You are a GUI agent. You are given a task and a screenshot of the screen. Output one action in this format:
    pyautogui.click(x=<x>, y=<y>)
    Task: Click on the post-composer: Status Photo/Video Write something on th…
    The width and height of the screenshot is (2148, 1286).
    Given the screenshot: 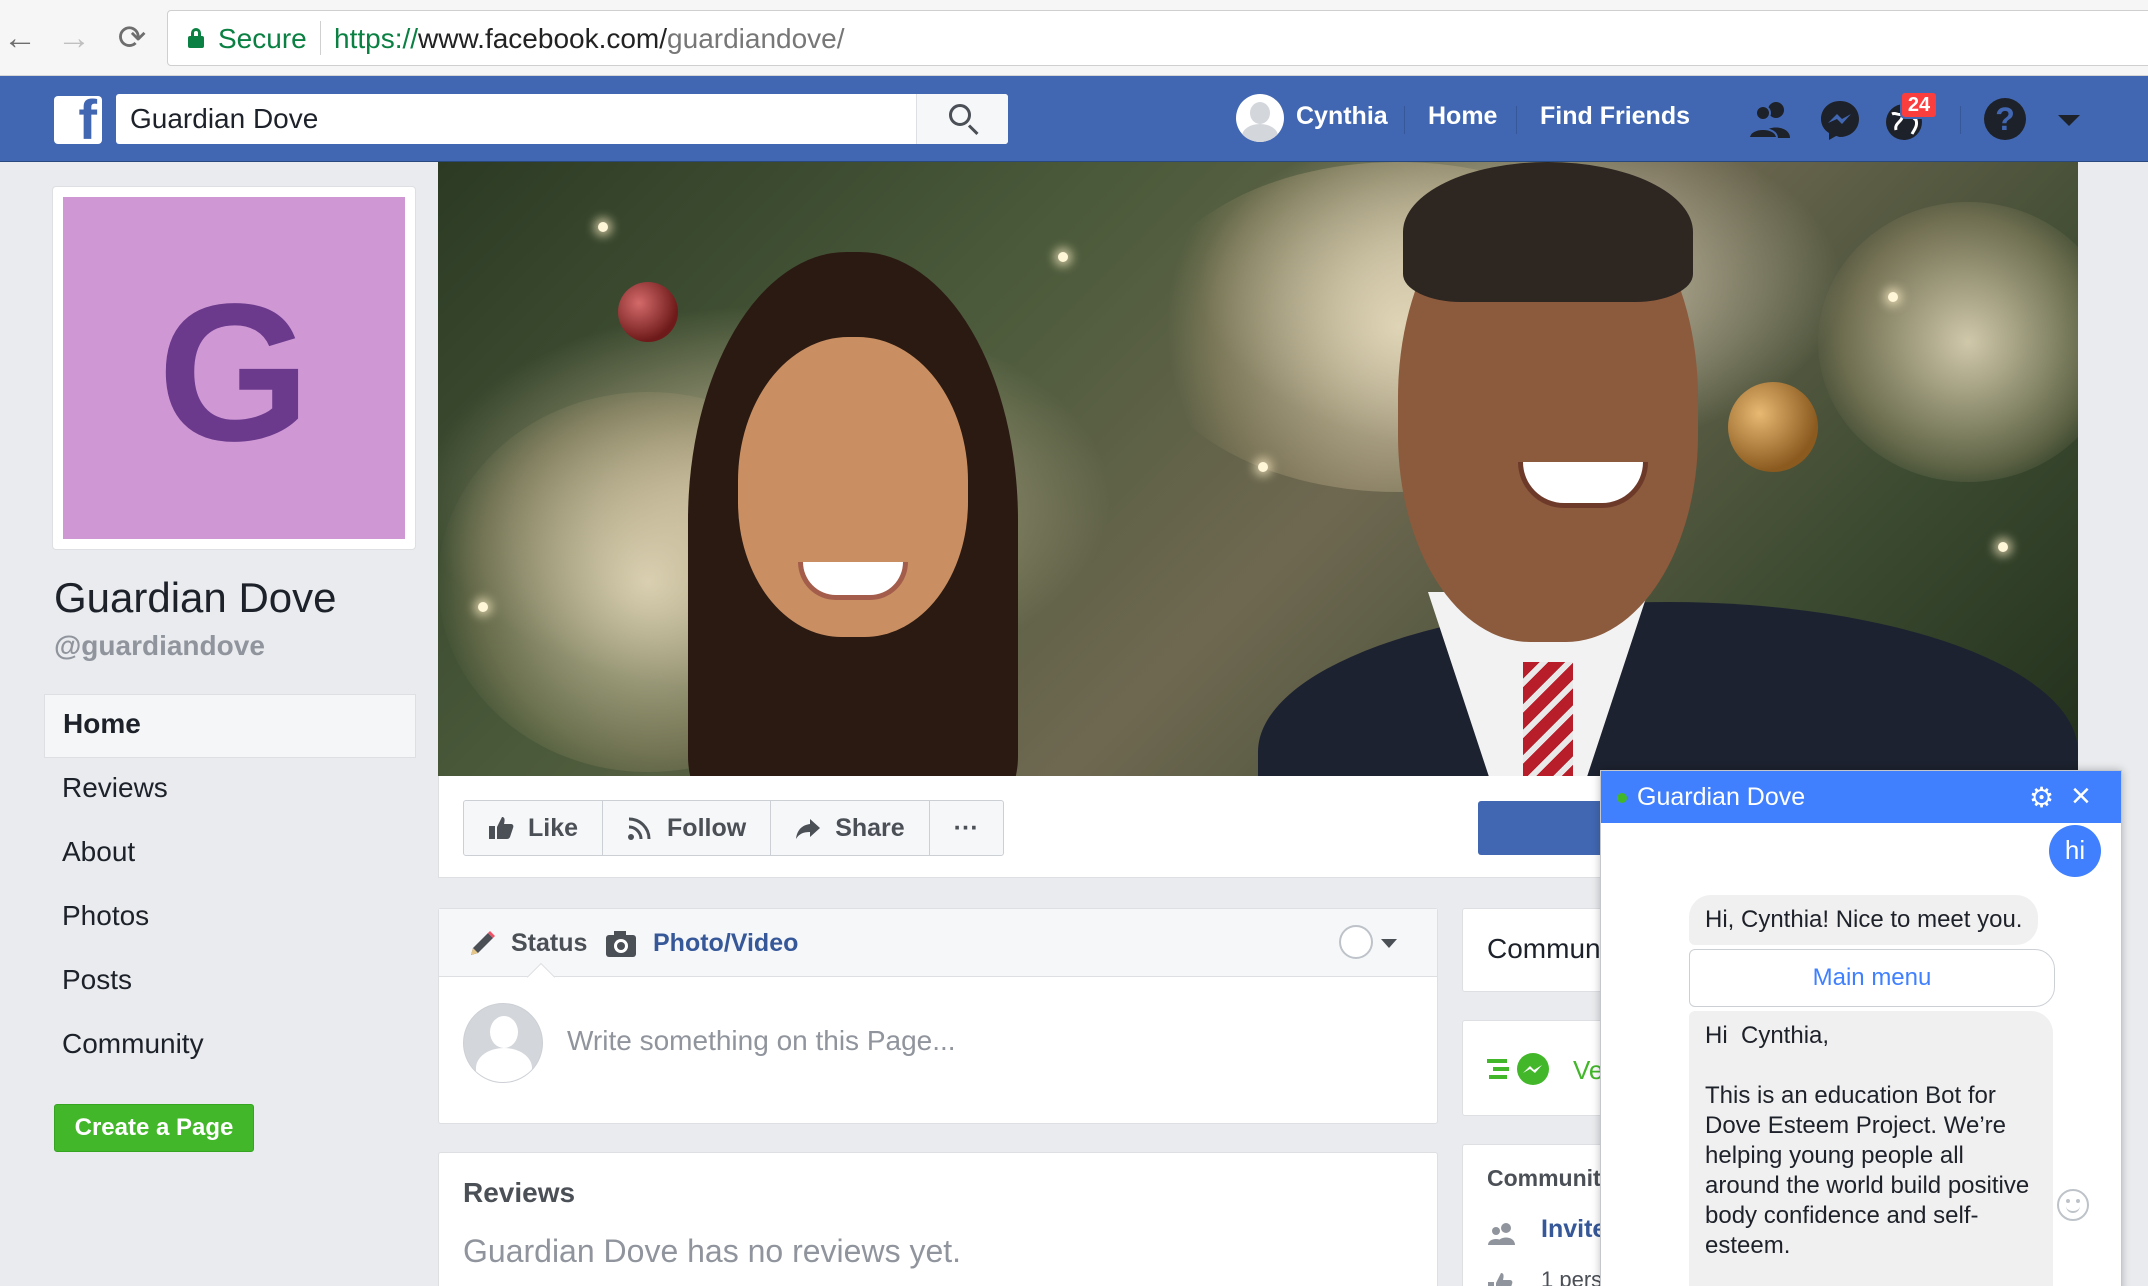 What is the action you would take?
    pyautogui.click(x=938, y=1016)
    